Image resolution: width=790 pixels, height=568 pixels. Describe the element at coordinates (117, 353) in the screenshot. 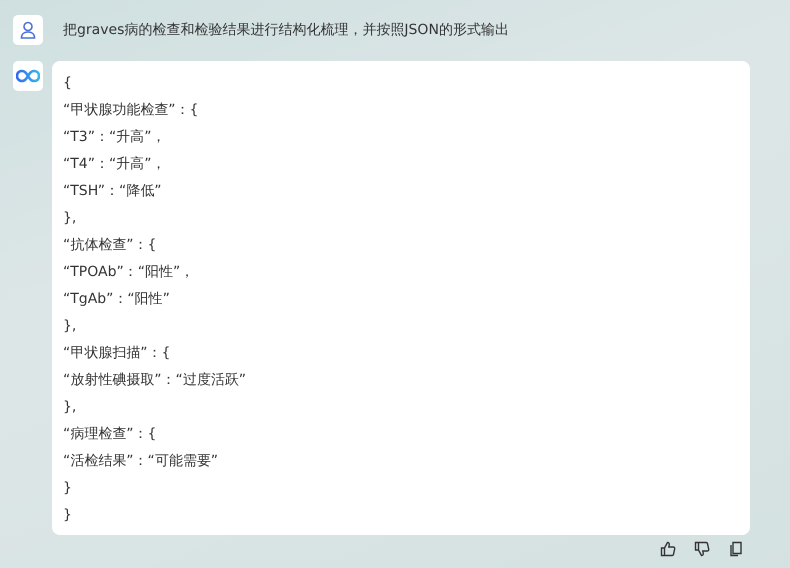

I see `code-line: “甲状腺扫描”：{` at that location.